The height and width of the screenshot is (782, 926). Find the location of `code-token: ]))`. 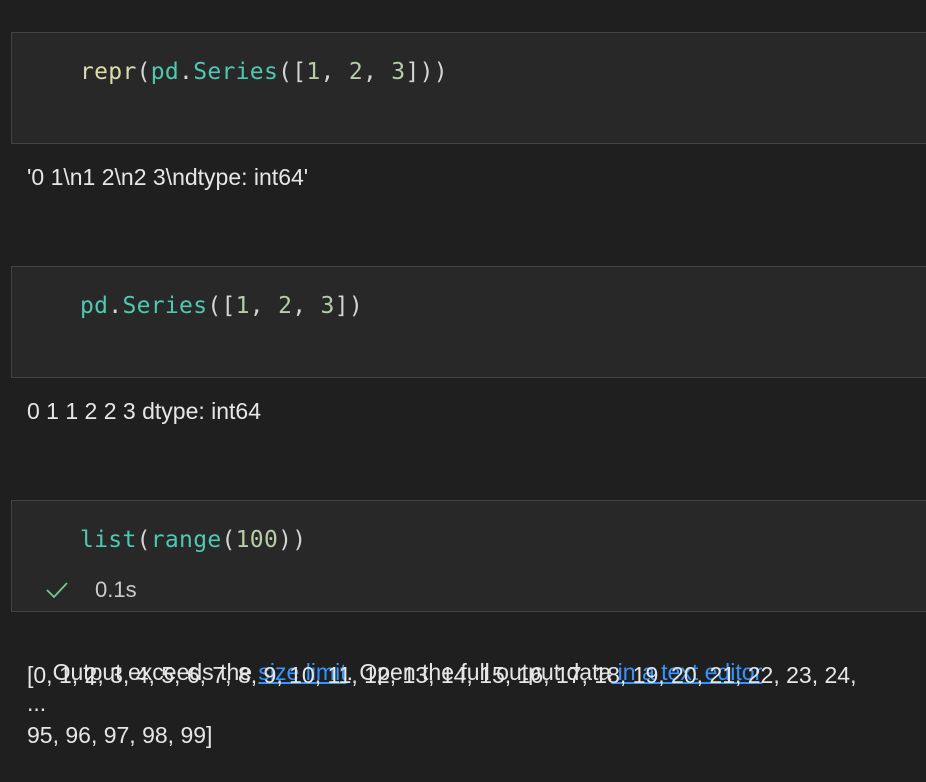

code-token: ])) is located at coordinates (426, 72).